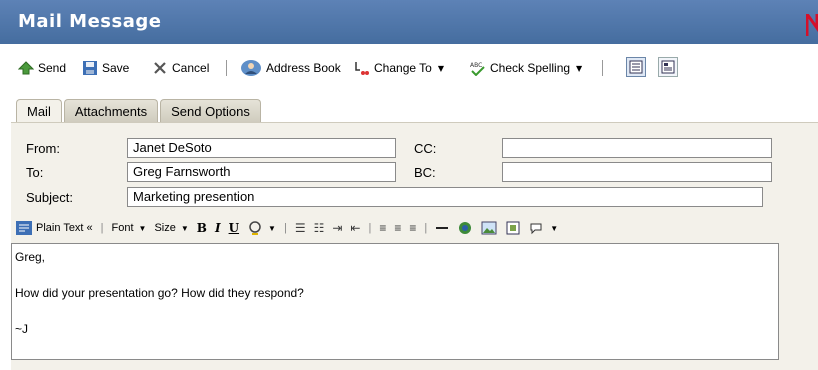  Describe the element at coordinates (43, 148) in the screenshot. I see `from-label: From:` at that location.